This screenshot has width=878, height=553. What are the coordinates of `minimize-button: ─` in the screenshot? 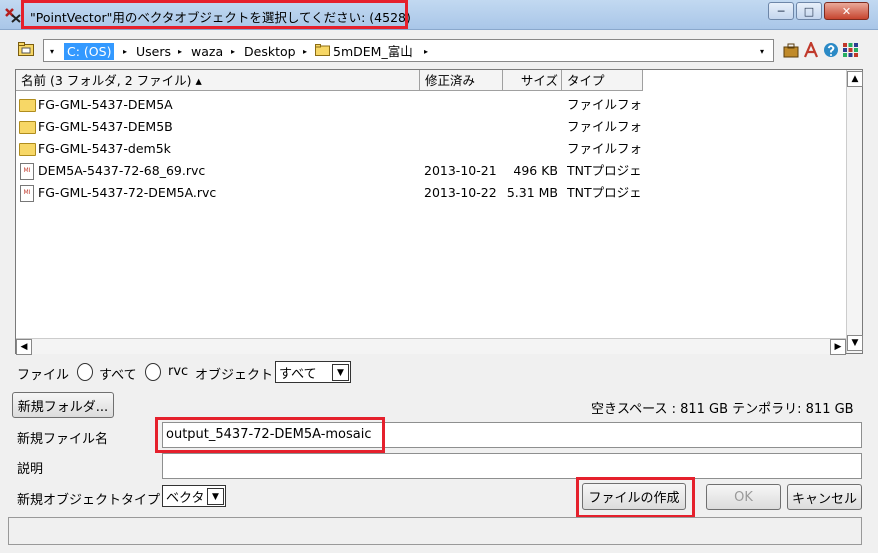 It's located at (781, 11).